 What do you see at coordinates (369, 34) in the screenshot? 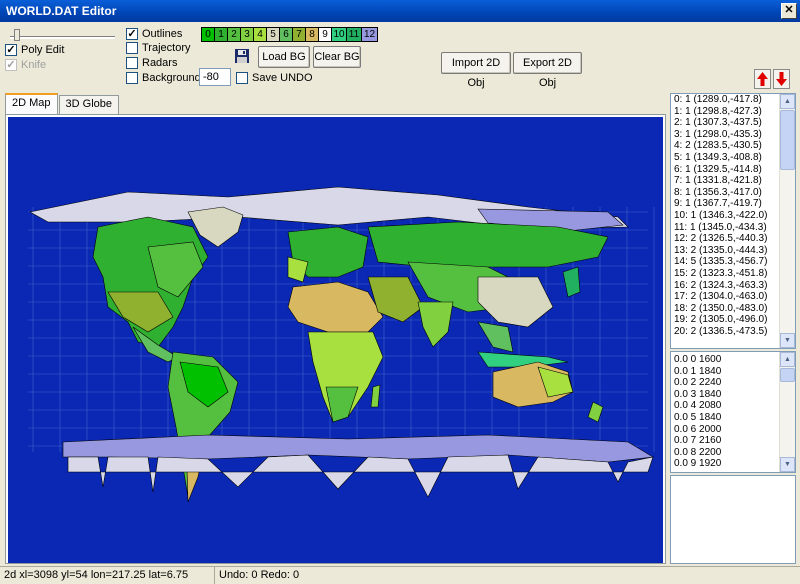
I see `palette-color-12: 12` at bounding box center [369, 34].